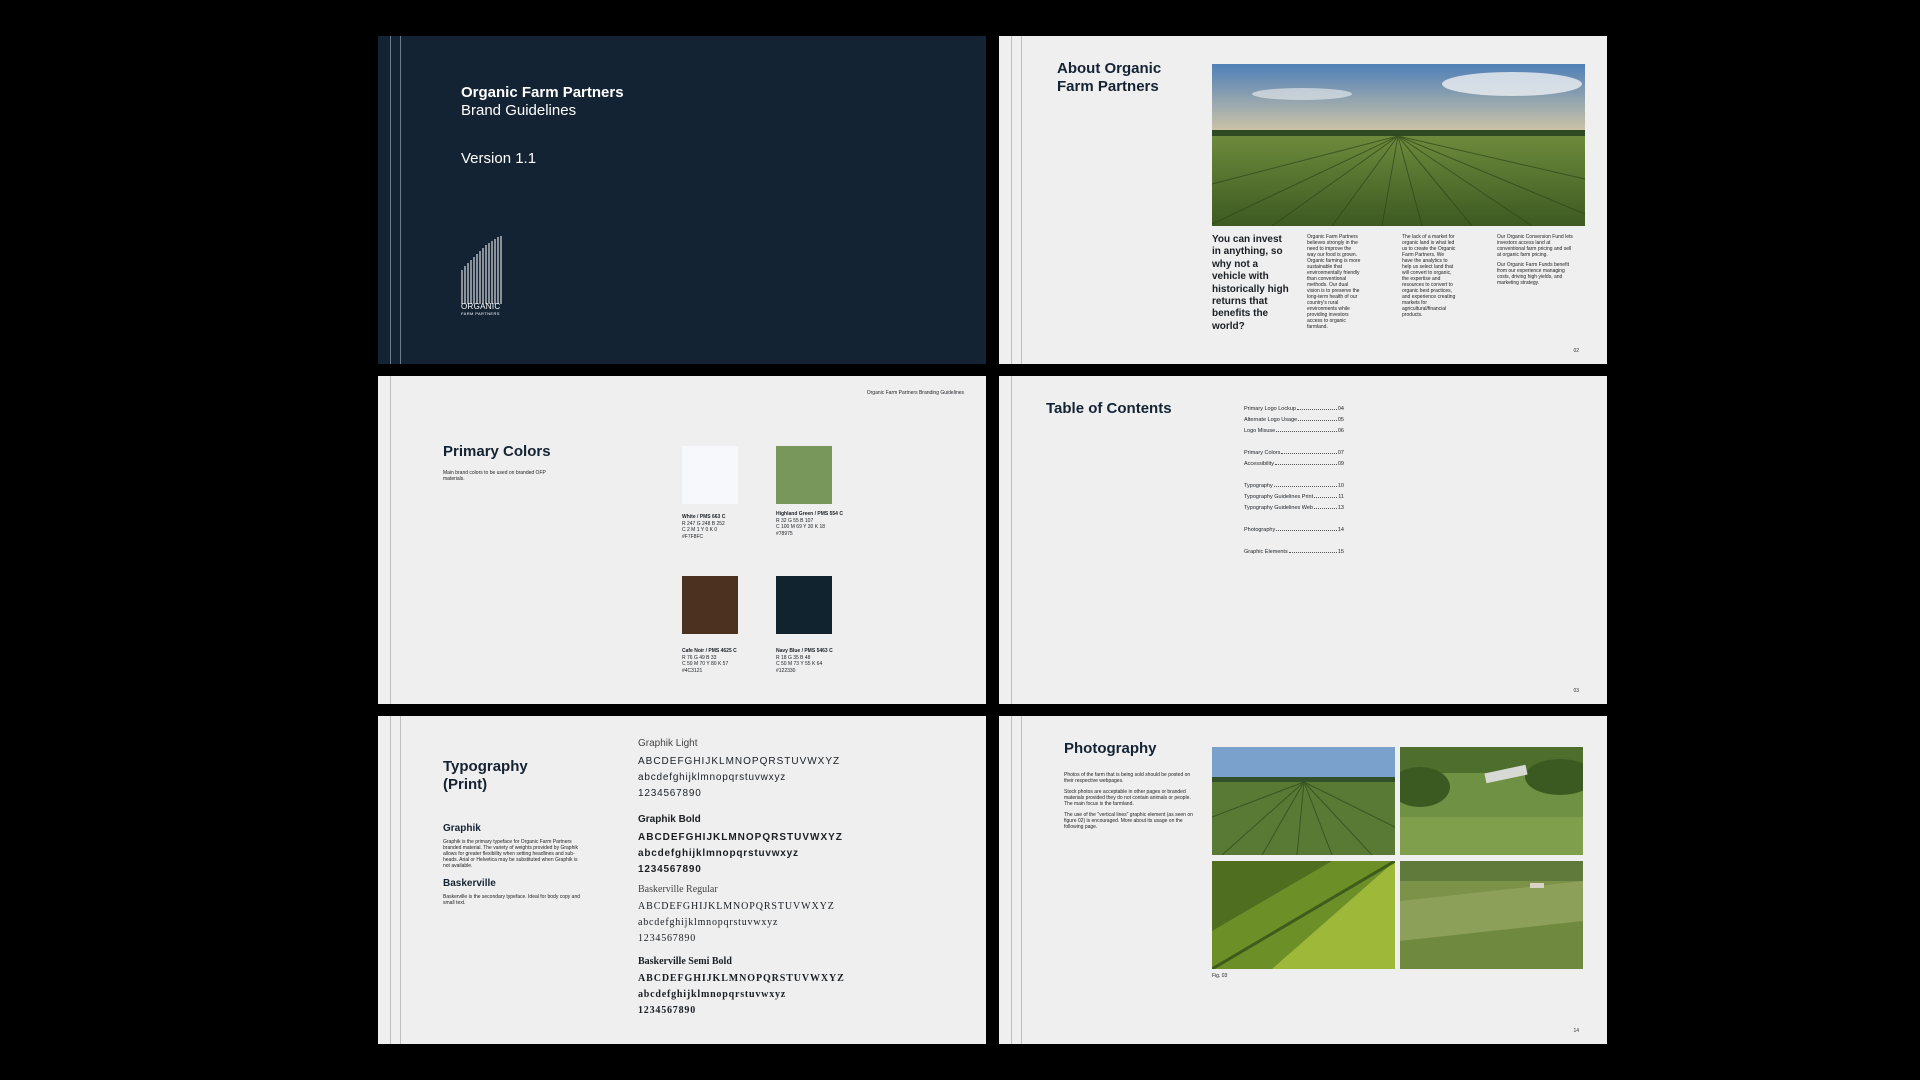 The height and width of the screenshot is (1080, 1920). I want to click on farm-photo-rows, so click(1303, 801).